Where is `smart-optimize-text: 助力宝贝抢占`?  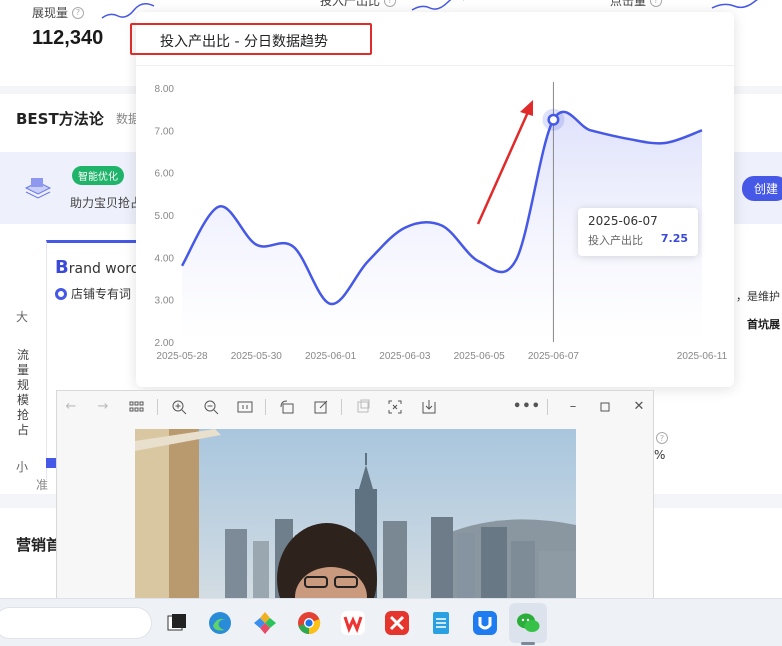 smart-optimize-text: 助力宝贝抢占 is located at coordinates (106, 203).